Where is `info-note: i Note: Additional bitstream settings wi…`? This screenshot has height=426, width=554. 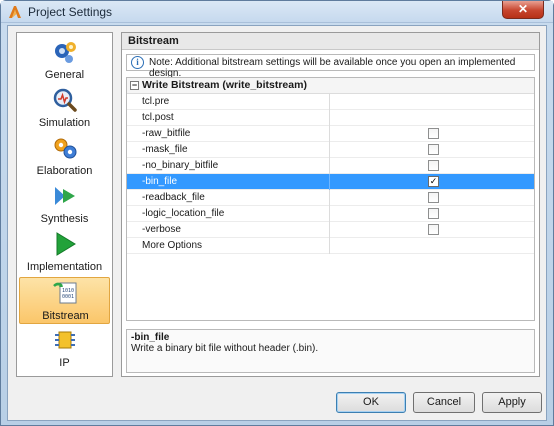 info-note: i Note: Additional bitstream settings wi… is located at coordinates (330, 66).